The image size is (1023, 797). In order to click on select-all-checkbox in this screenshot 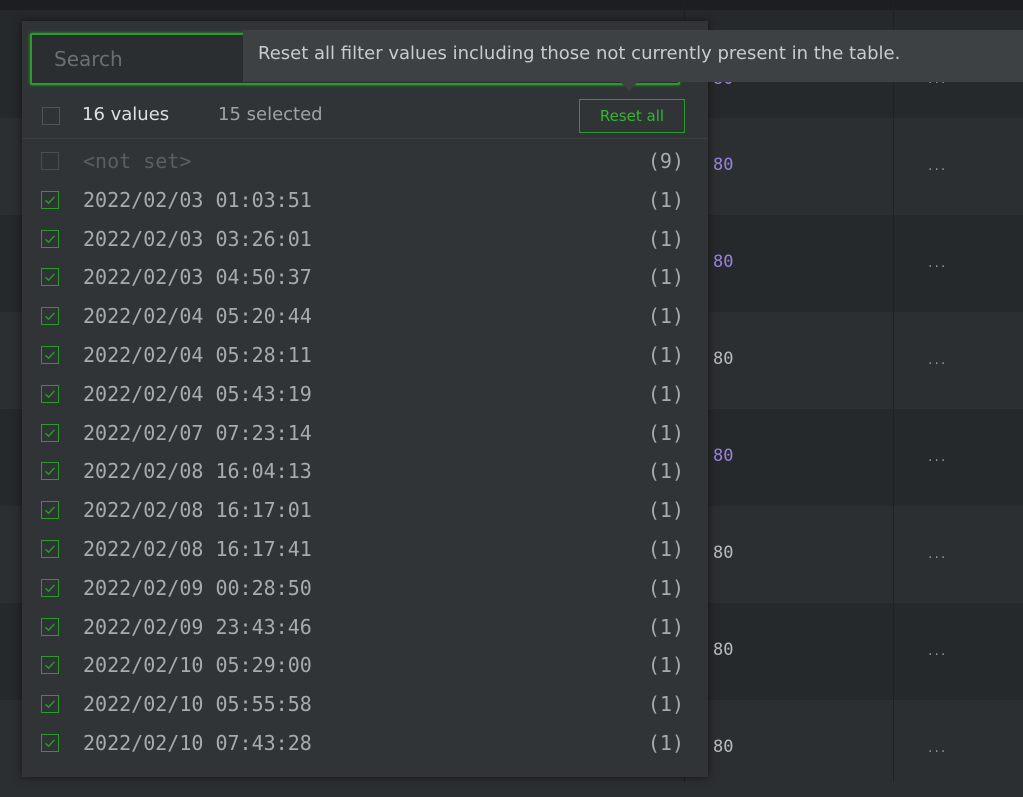, I will do `click(51, 116)`.